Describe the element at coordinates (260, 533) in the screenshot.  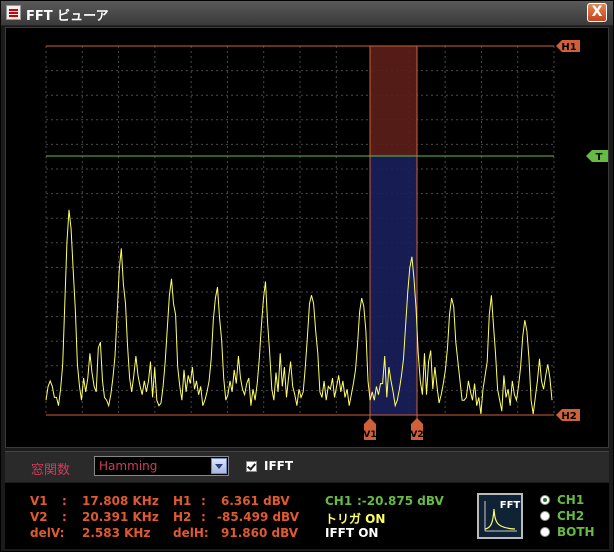
I see `delh-value: 91.860 dBV` at that location.